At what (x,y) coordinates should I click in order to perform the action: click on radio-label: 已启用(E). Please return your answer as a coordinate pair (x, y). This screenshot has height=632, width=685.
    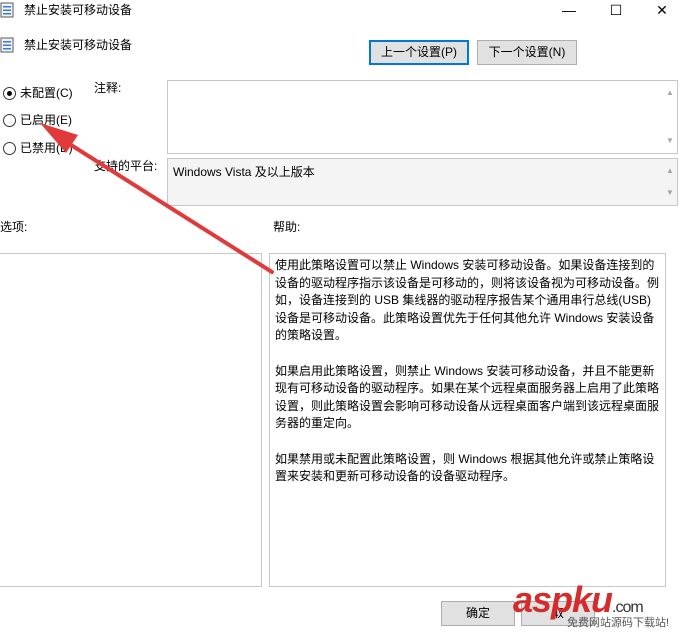
    Looking at the image, I should click on (46, 120).